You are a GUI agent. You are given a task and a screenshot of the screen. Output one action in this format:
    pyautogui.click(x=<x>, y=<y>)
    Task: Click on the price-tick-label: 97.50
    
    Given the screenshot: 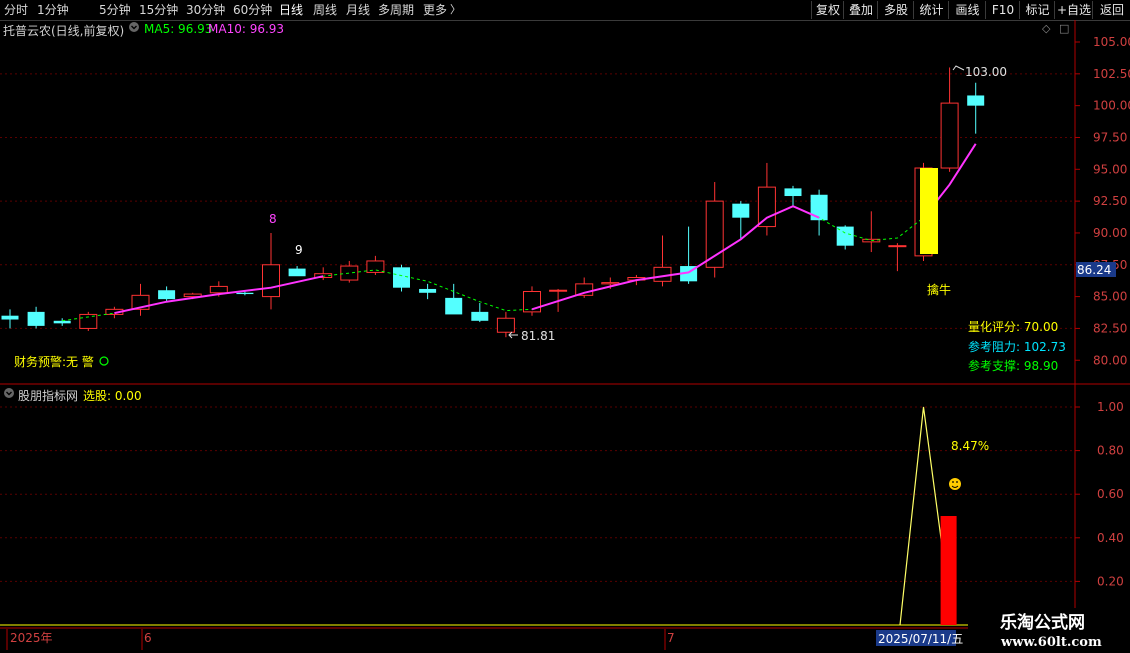 What is the action you would take?
    pyautogui.click(x=1110, y=137)
    